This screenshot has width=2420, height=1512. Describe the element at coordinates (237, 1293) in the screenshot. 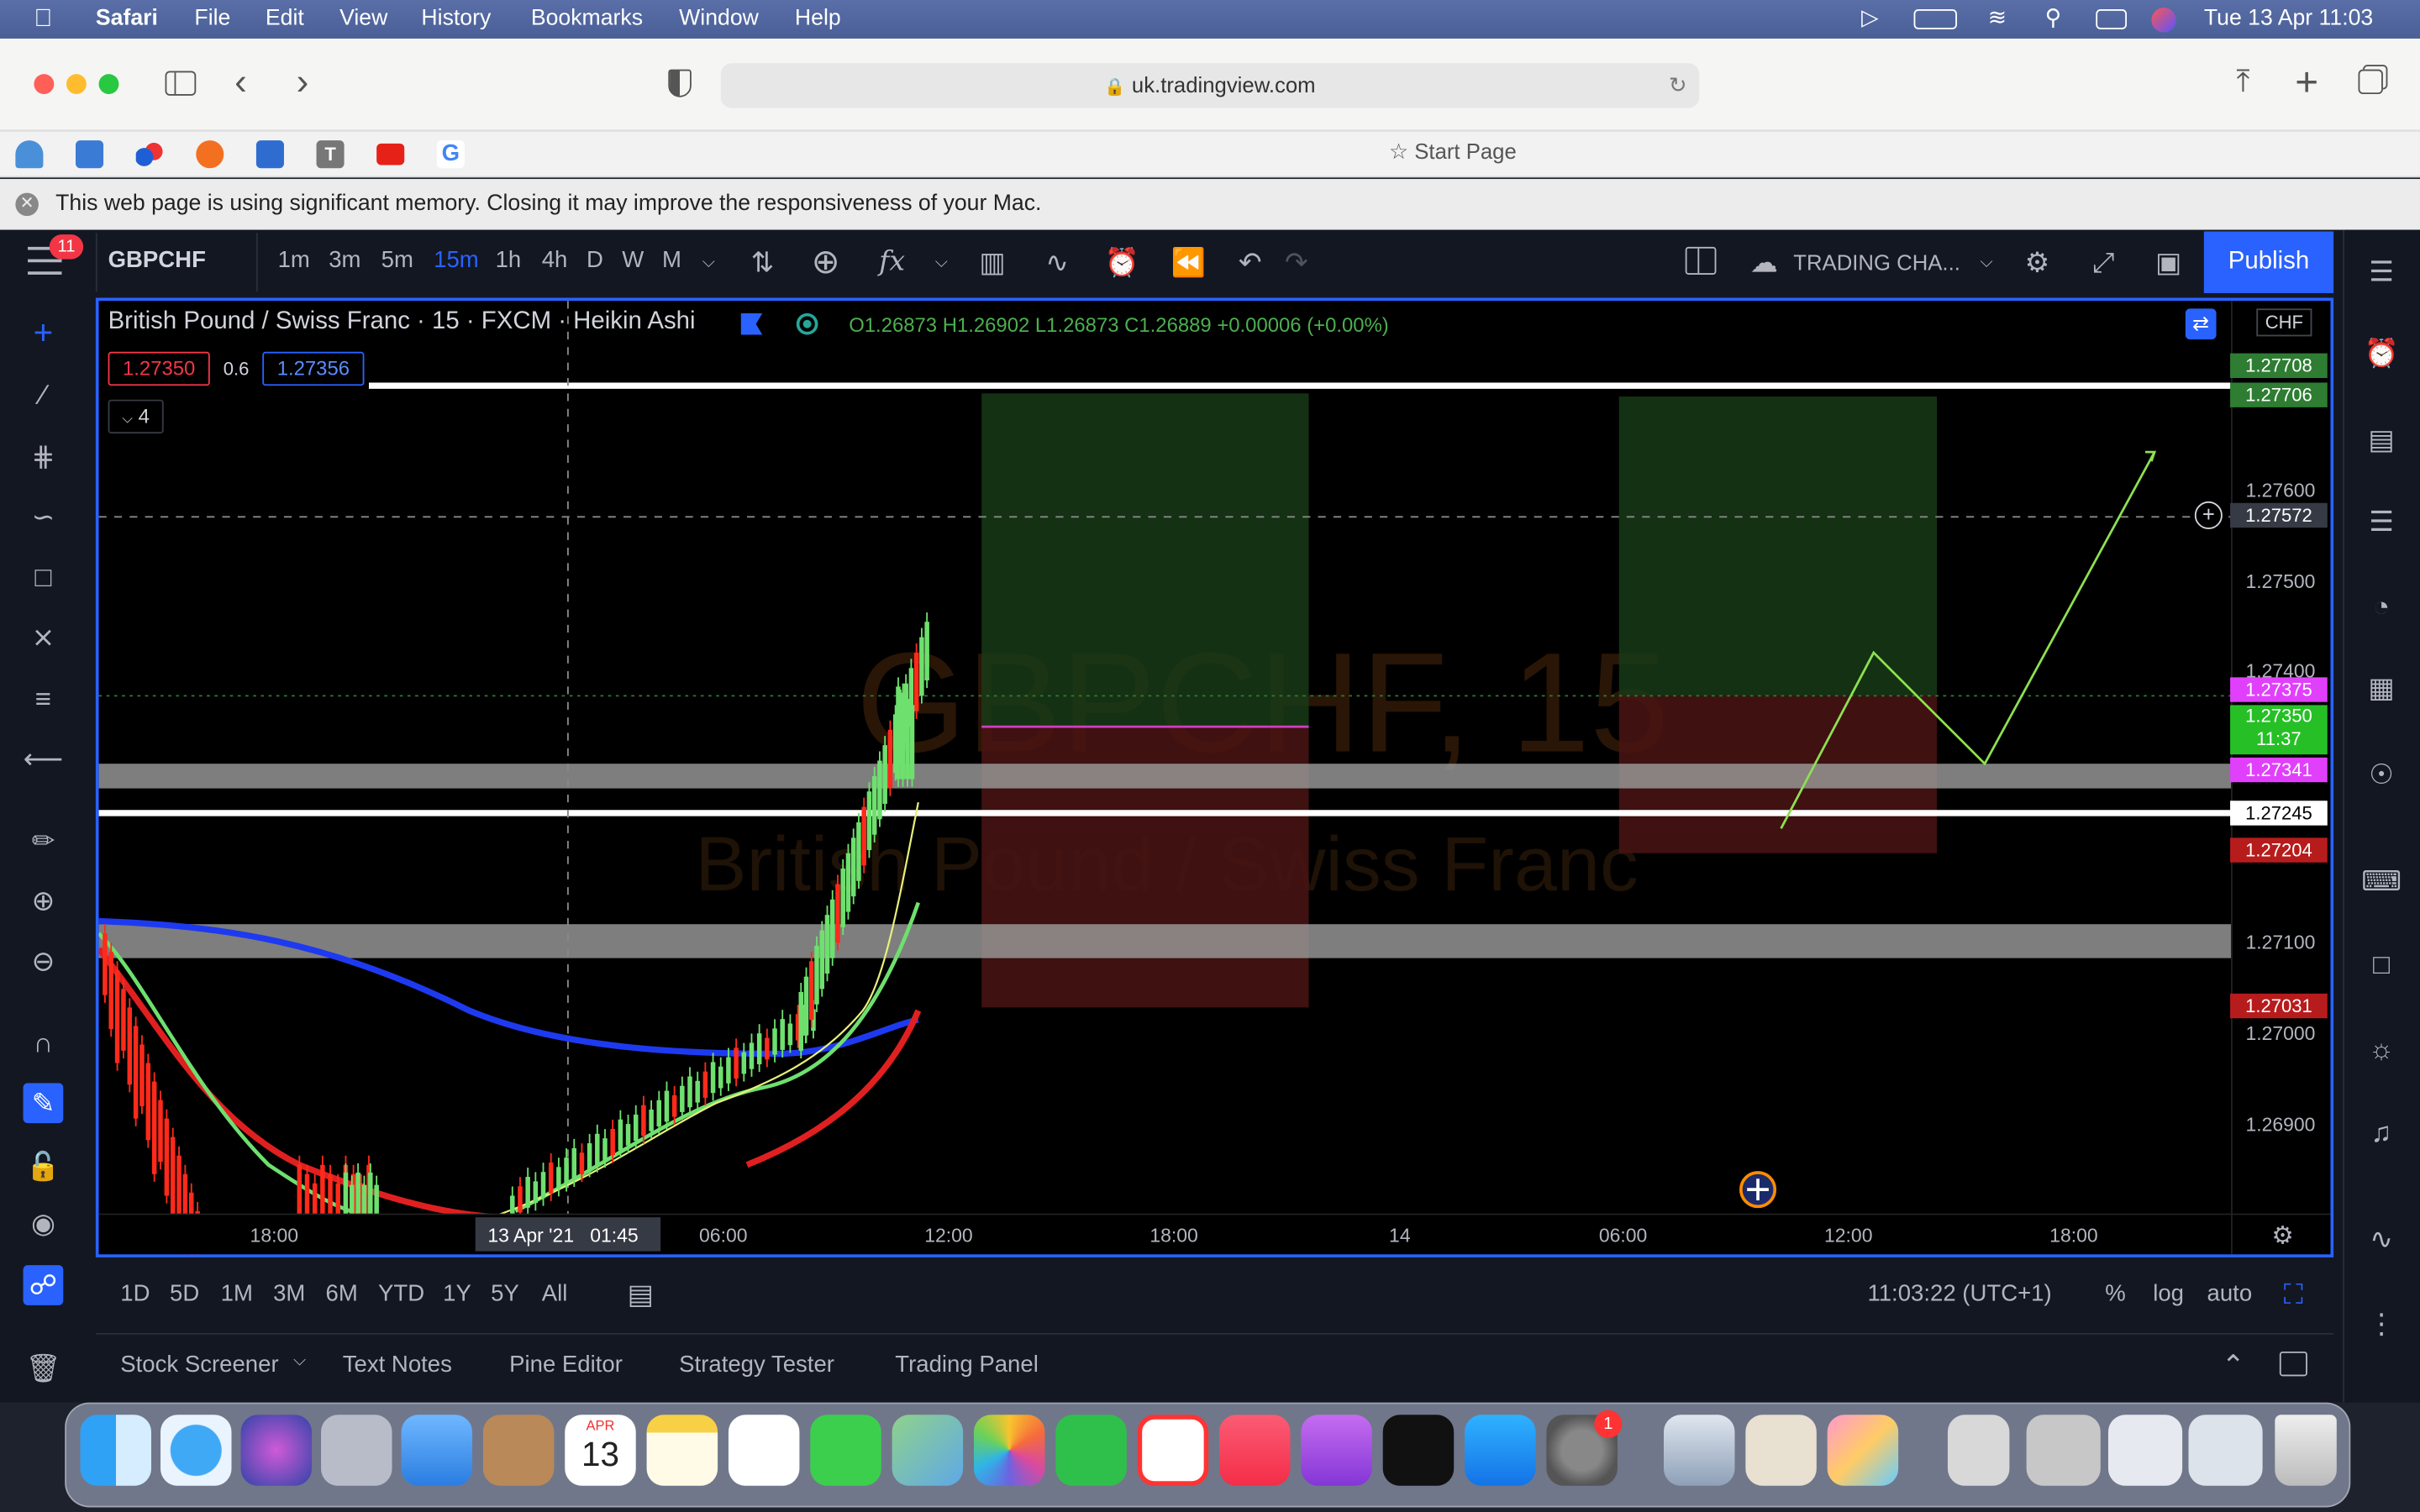

I see `range-1m: 1M` at that location.